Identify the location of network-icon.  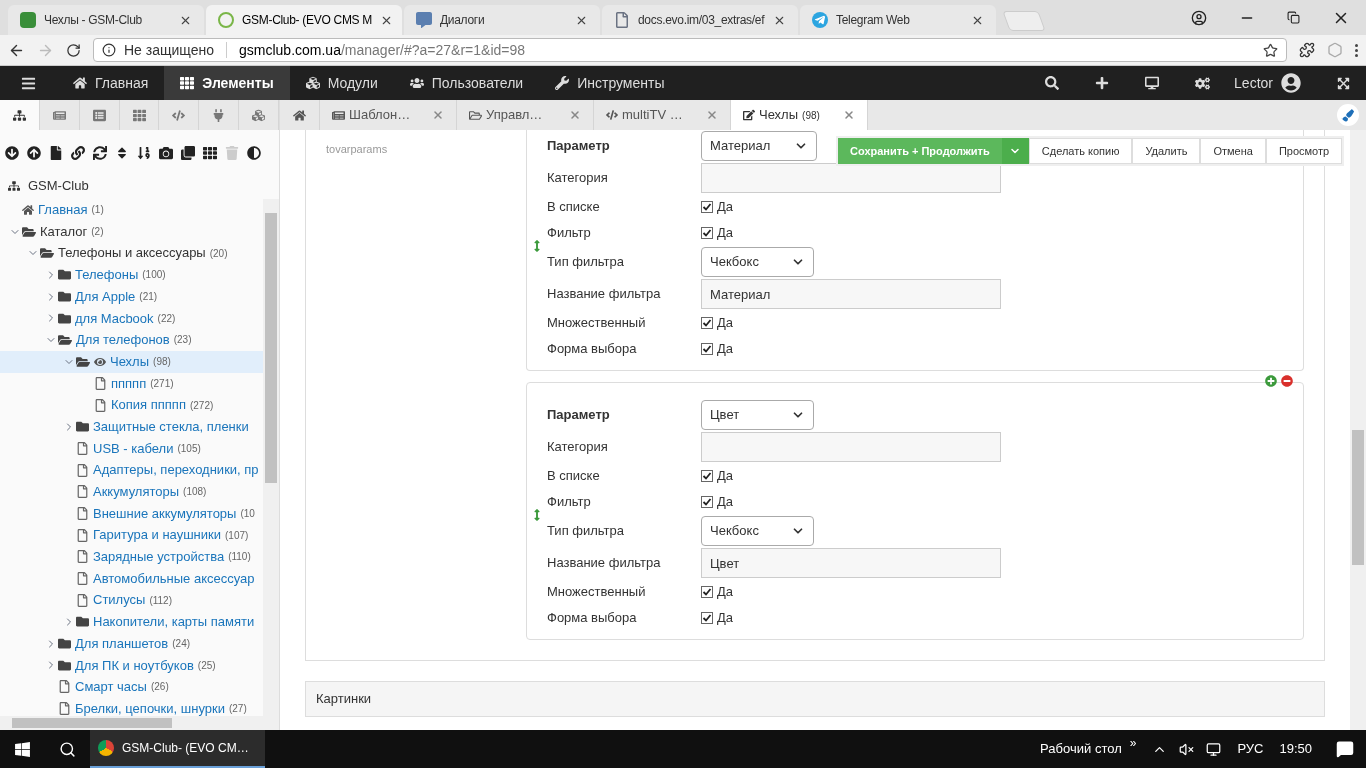
(1214, 749).